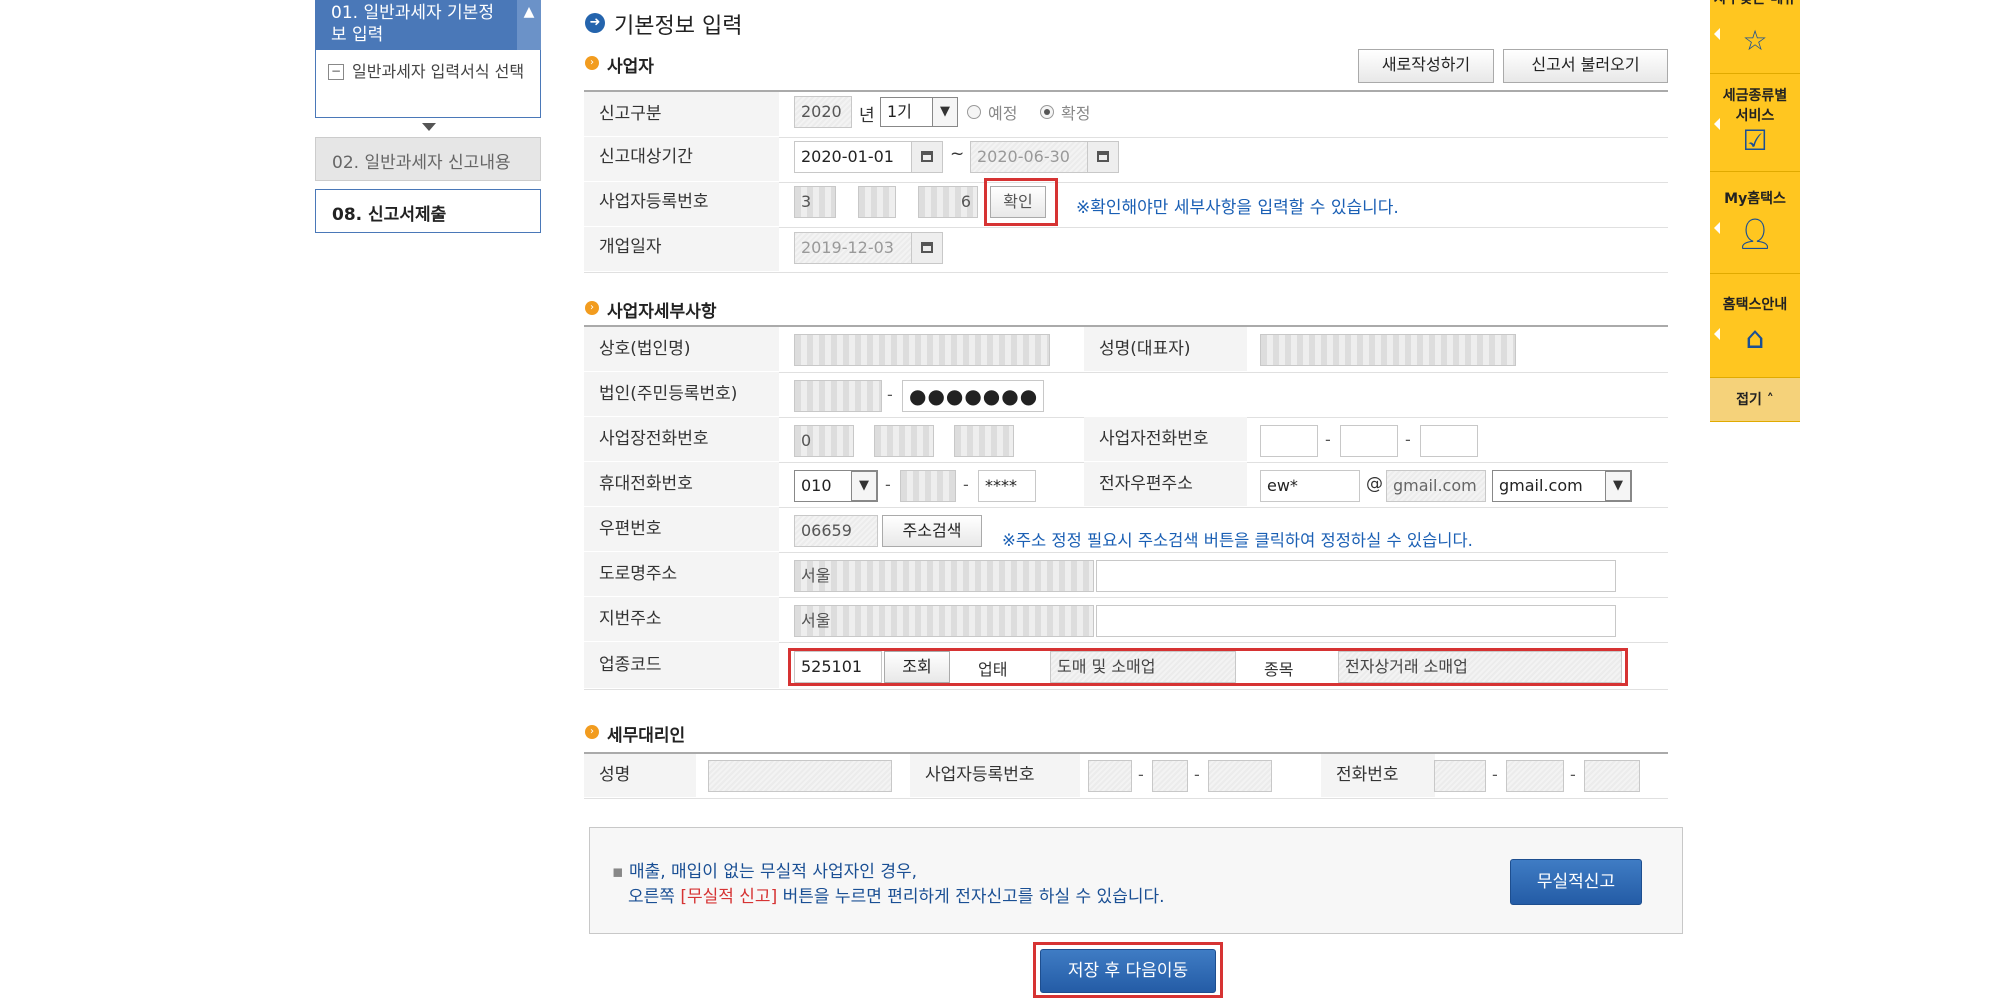  I want to click on page-title: 기본정보 입력, so click(678, 26).